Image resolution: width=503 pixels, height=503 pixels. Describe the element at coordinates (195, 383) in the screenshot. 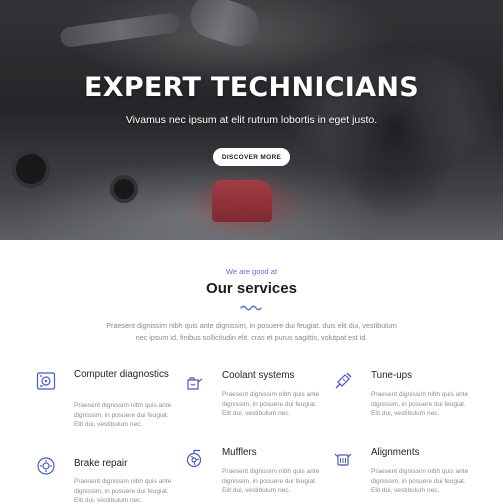

I see `coolant-can-icon` at that location.